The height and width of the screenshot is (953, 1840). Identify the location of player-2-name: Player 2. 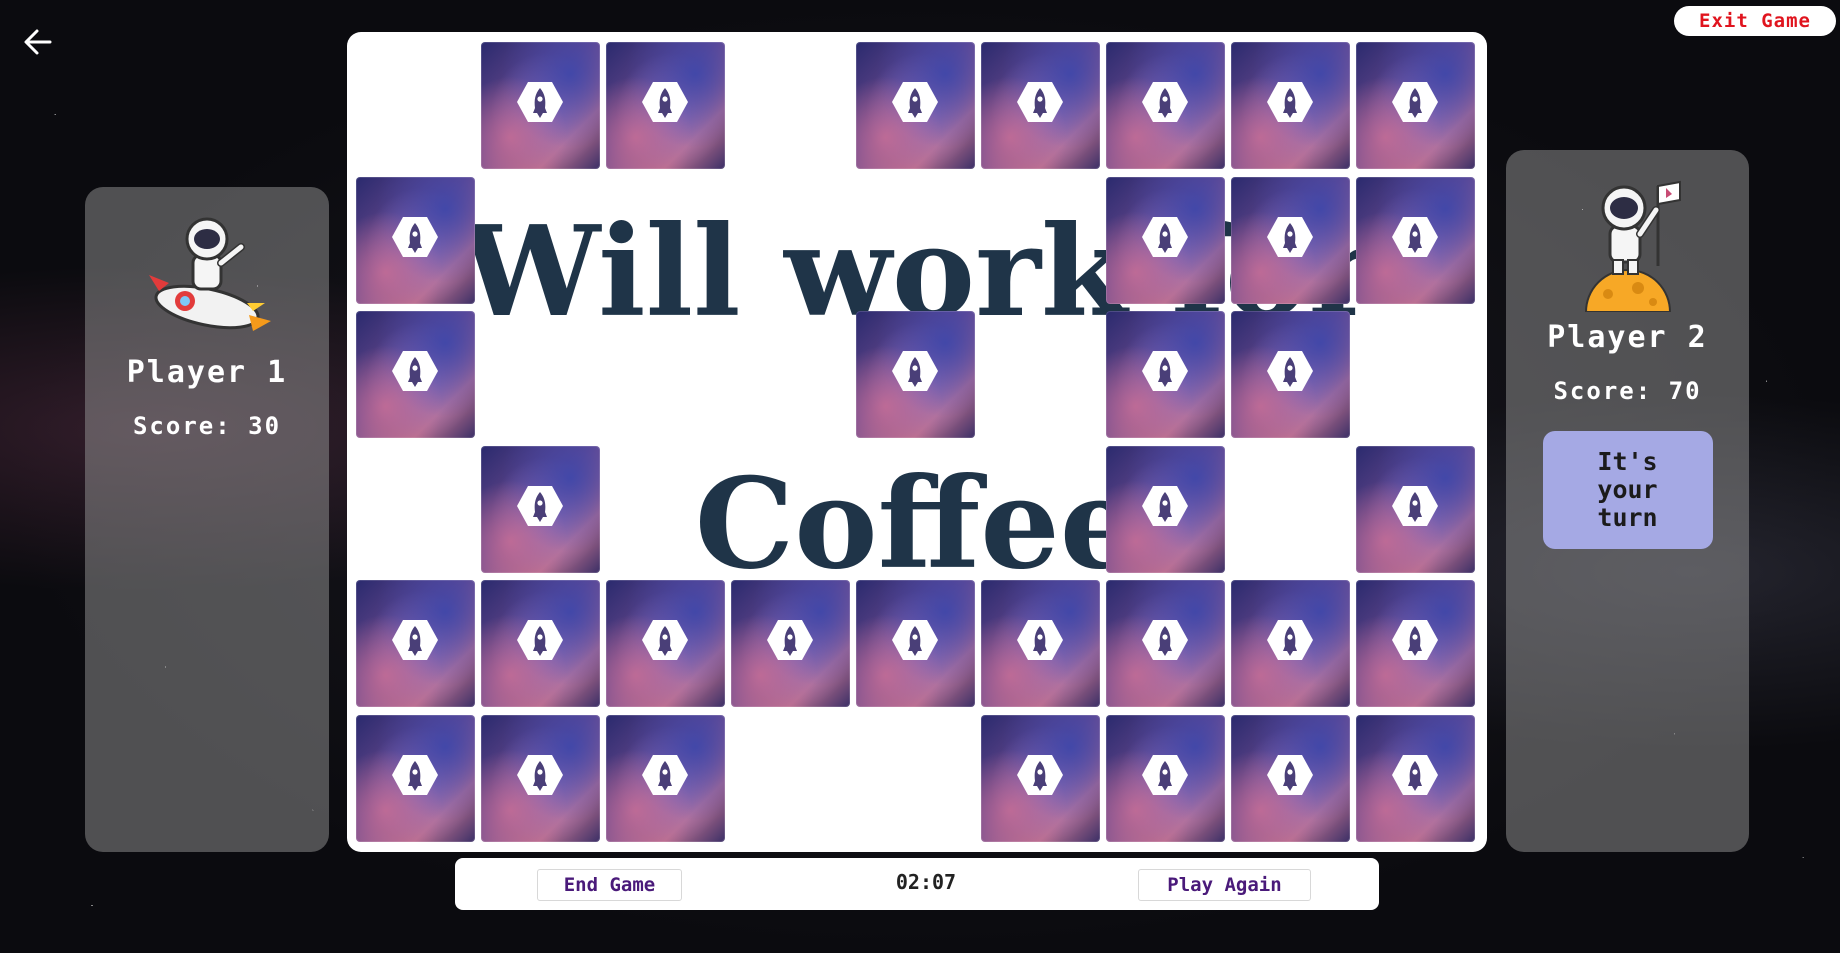
(1627, 337).